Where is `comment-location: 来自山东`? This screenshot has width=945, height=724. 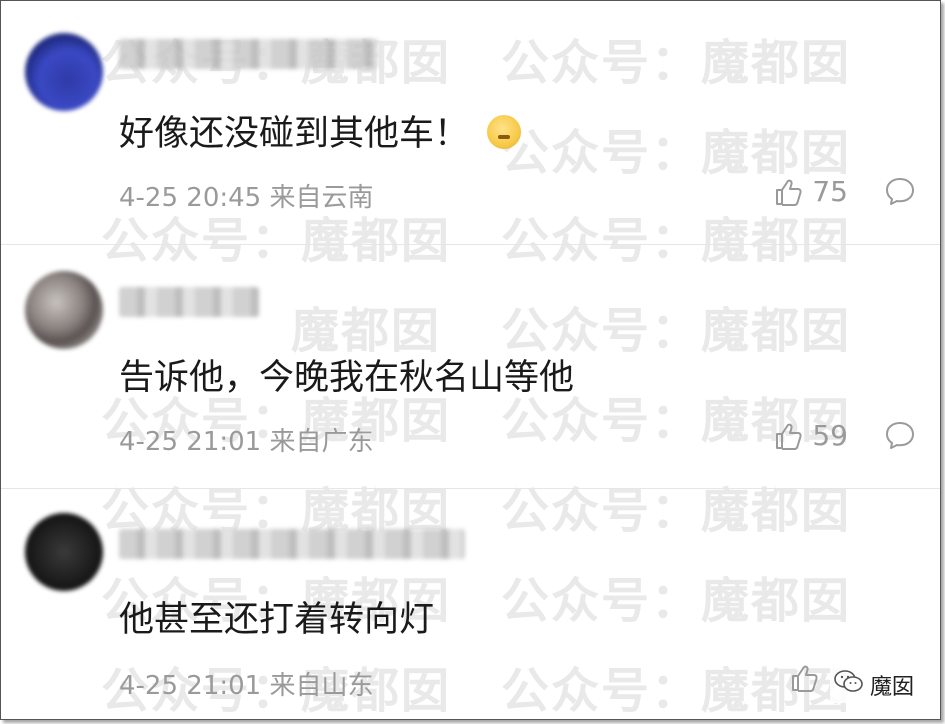 comment-location: 来自山东 is located at coordinates (321, 686).